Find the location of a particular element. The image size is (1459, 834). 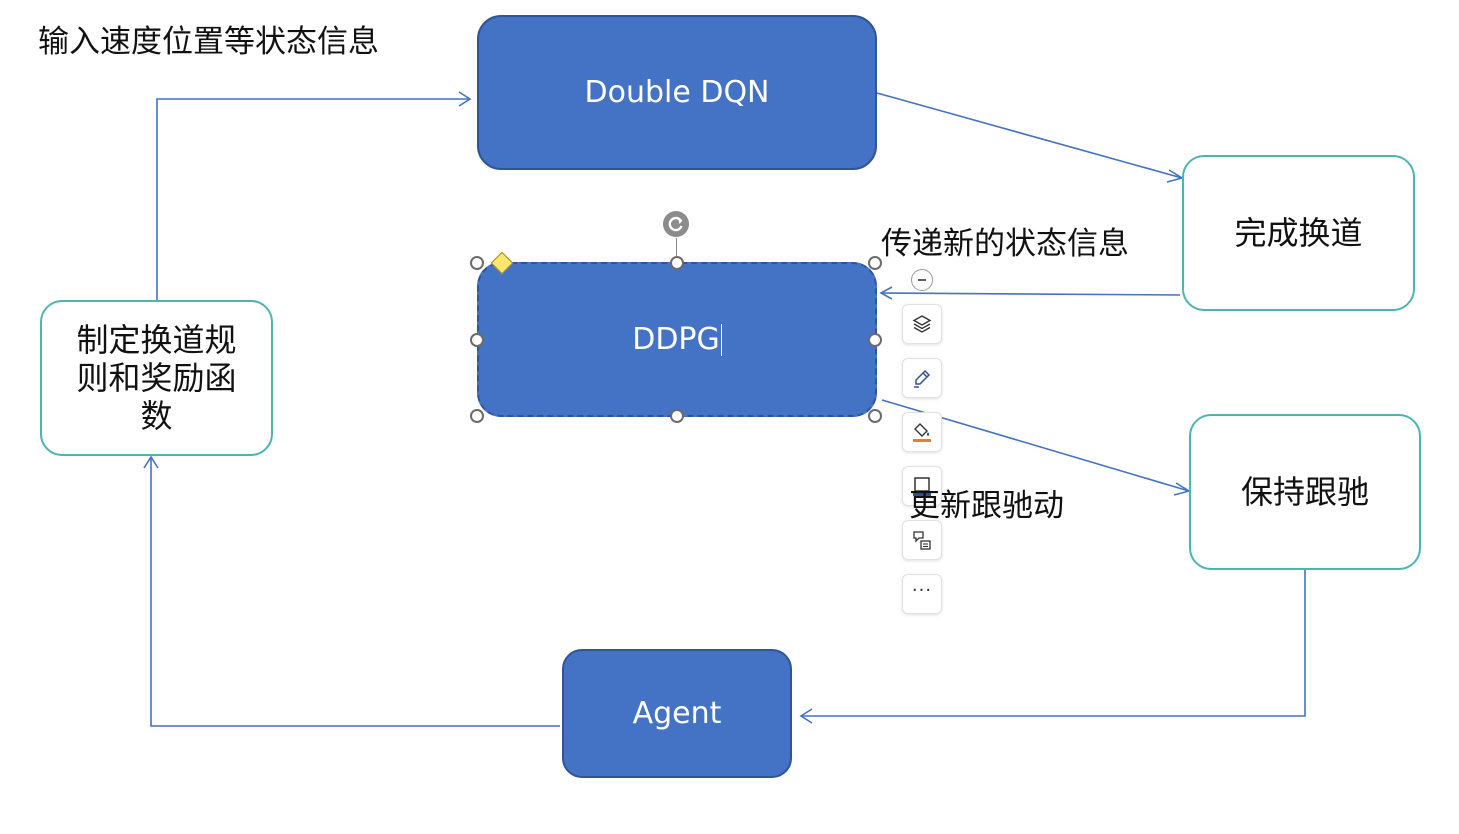

alt-text-button is located at coordinates (922, 540).